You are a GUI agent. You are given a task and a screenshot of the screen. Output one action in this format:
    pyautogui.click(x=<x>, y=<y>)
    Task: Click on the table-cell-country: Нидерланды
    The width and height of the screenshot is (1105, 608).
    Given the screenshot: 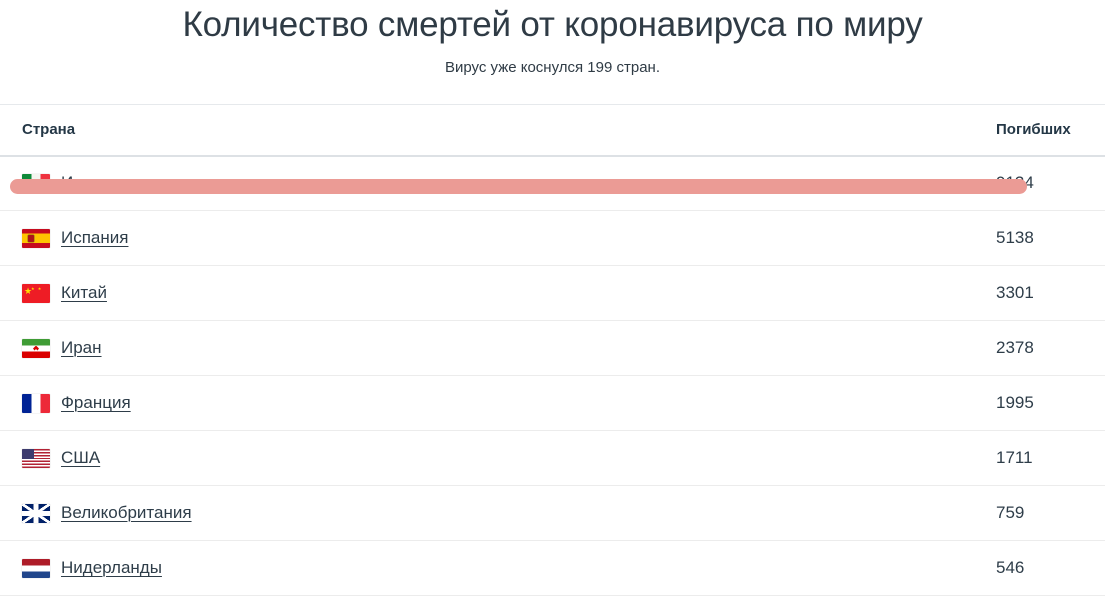 What is the action you would take?
    pyautogui.click(x=469, y=568)
    